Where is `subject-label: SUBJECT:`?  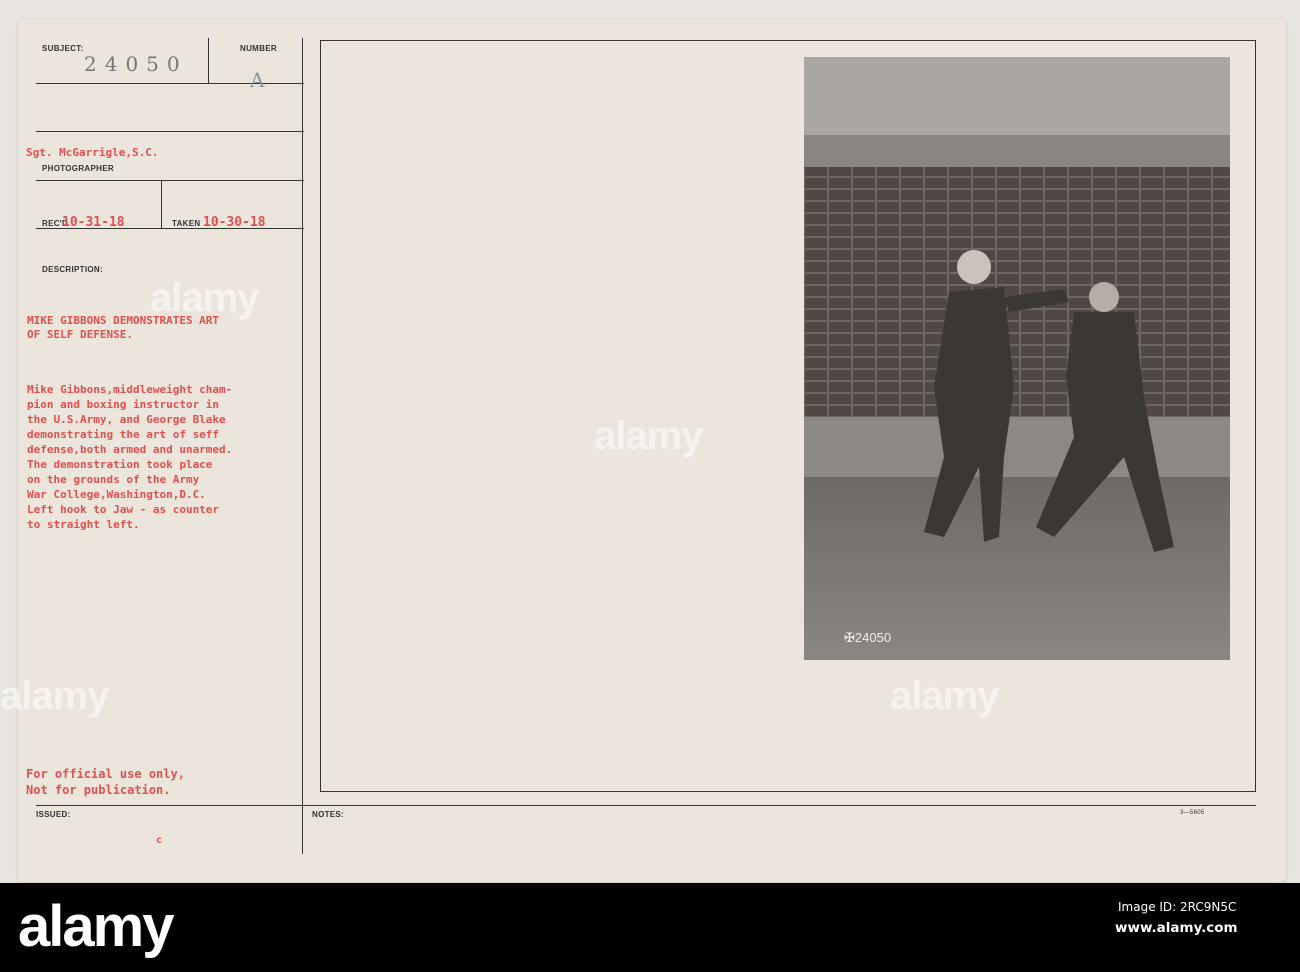
subject-label: SUBJECT: is located at coordinates (63, 48).